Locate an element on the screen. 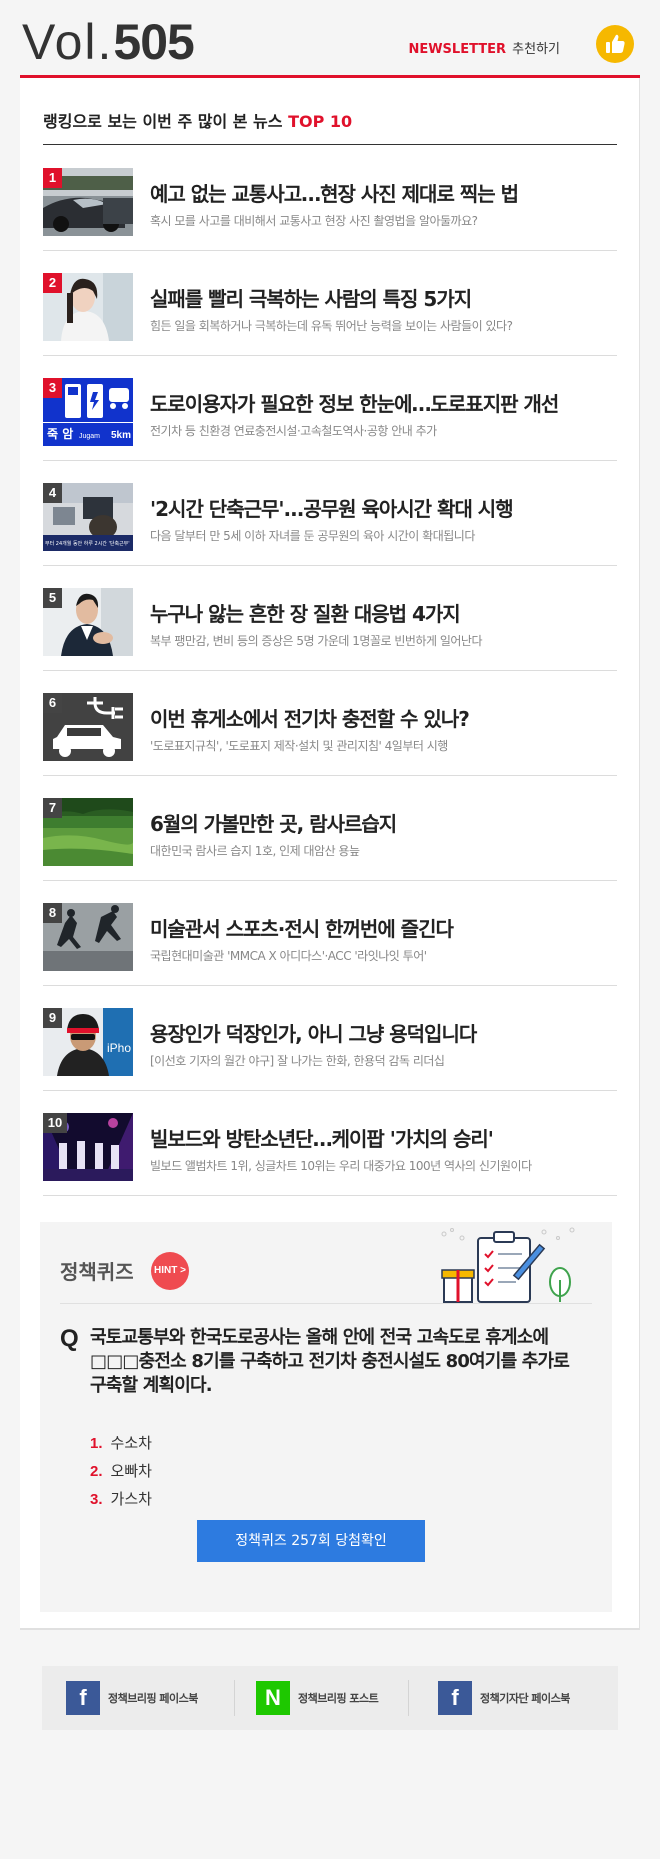  option-label: 가스차 is located at coordinates (131, 1499).